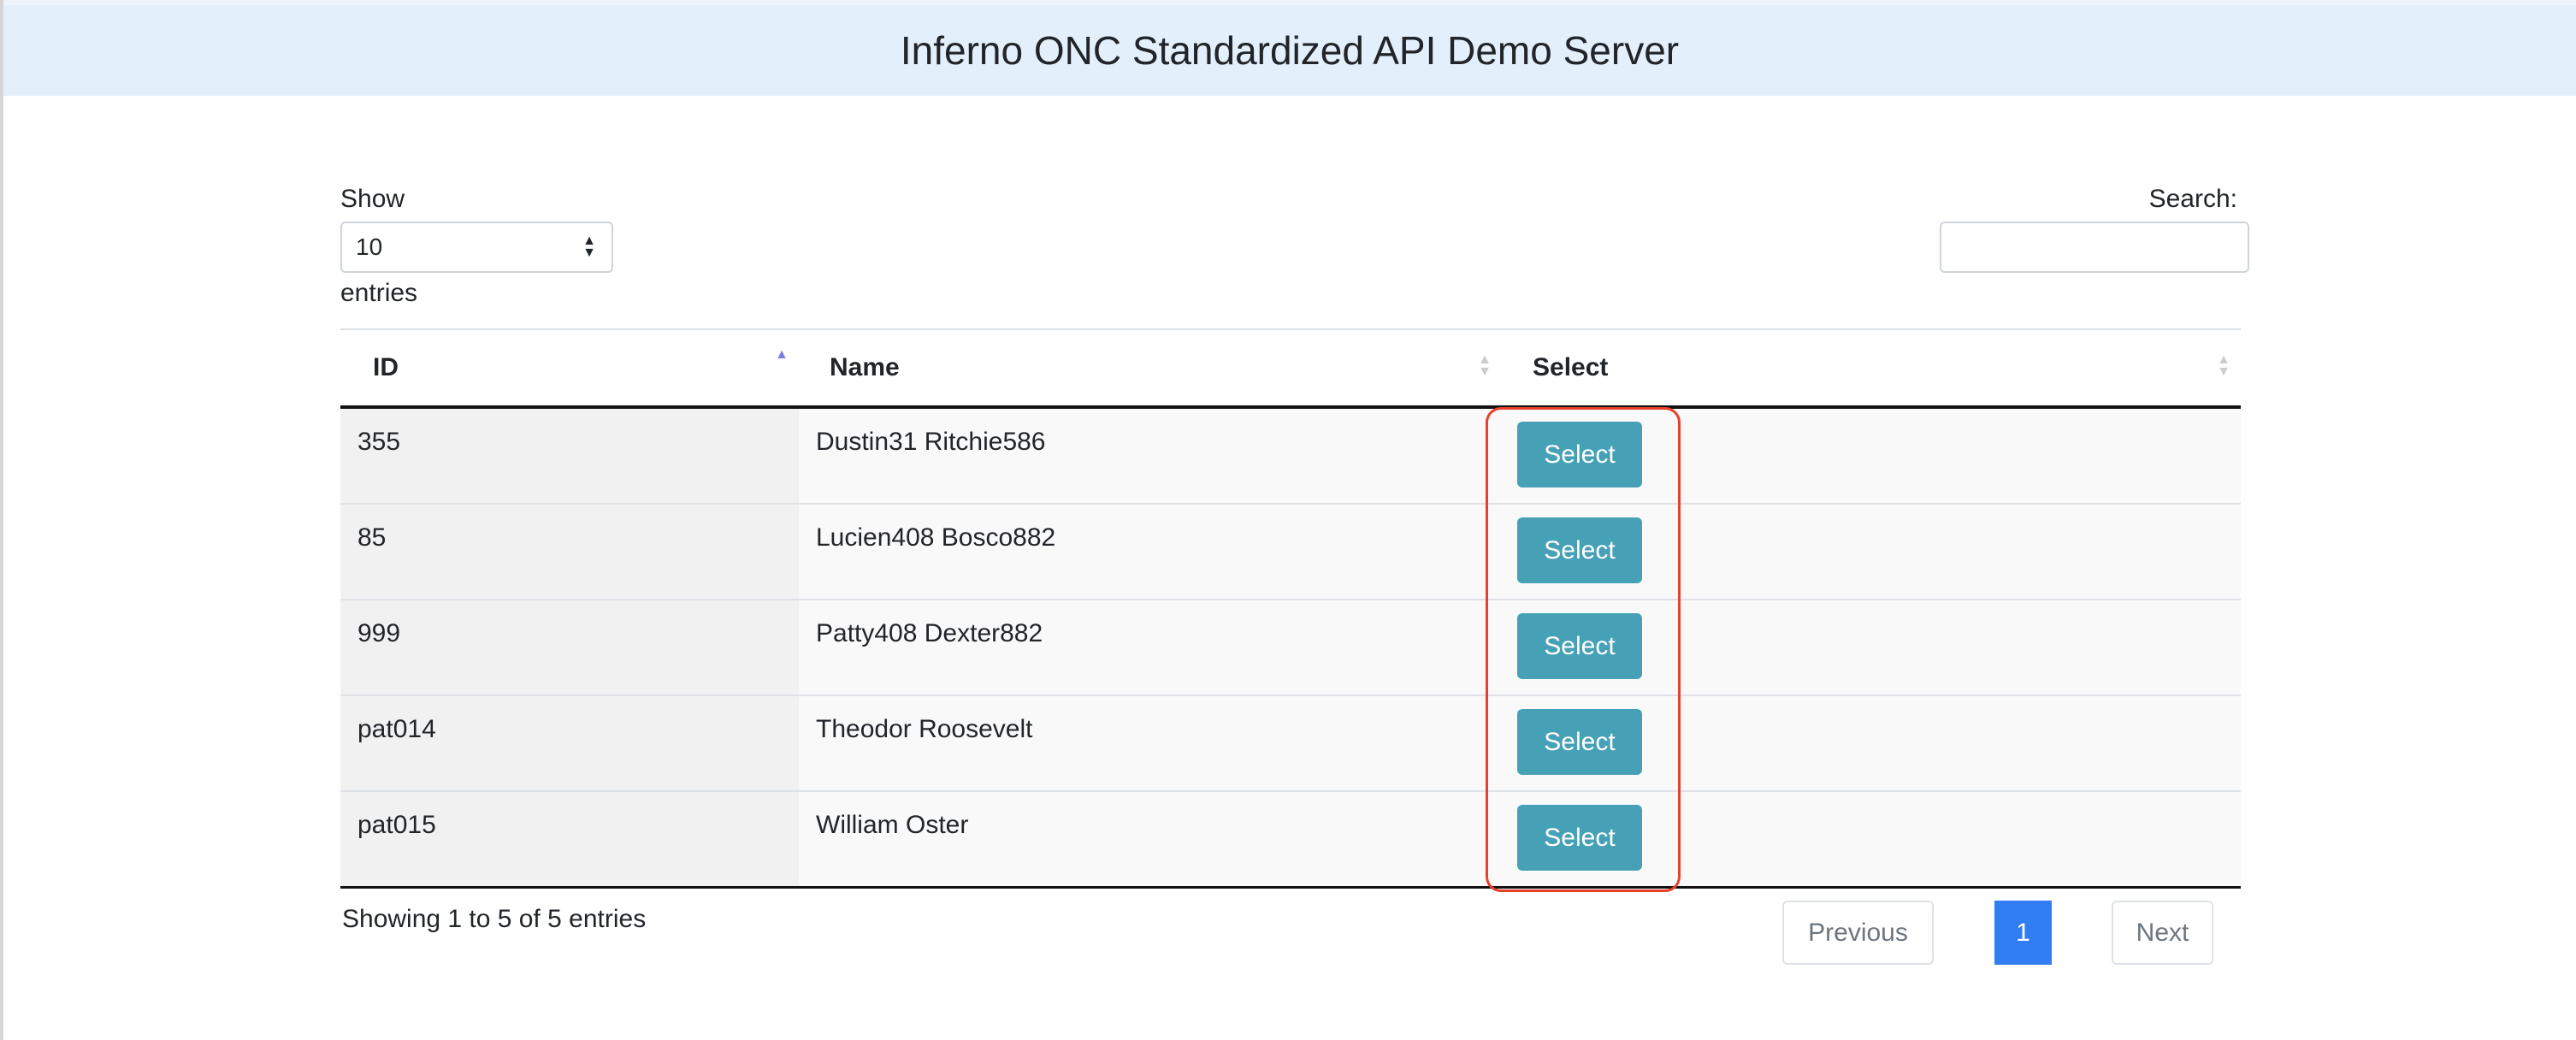 This screenshot has height=1040, width=2576. Describe the element at coordinates (1290, 552) in the screenshot. I see `table-row: 85 Lucien408 Bosco882 Select` at that location.